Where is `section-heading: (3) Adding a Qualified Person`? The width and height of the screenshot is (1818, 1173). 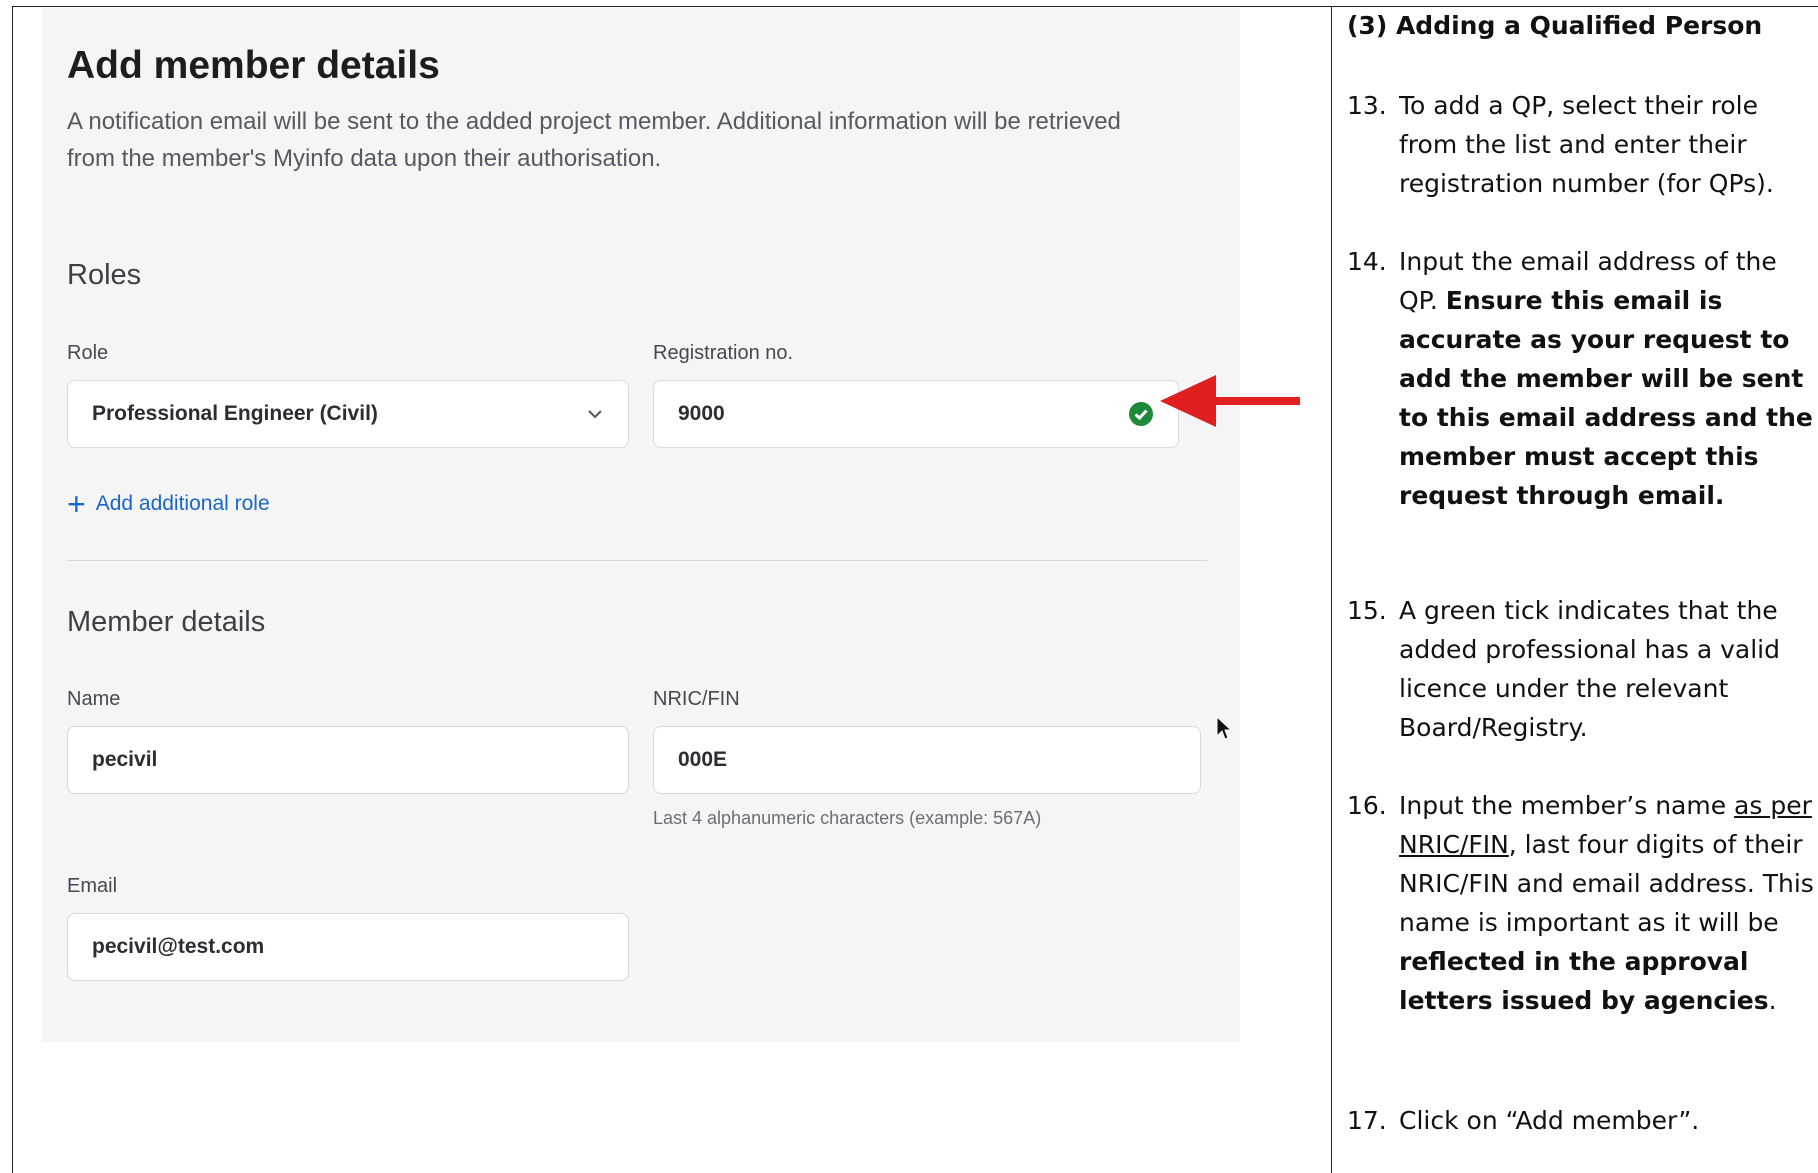
section-heading: (3) Adding a Qualified Person is located at coordinates (1555, 25).